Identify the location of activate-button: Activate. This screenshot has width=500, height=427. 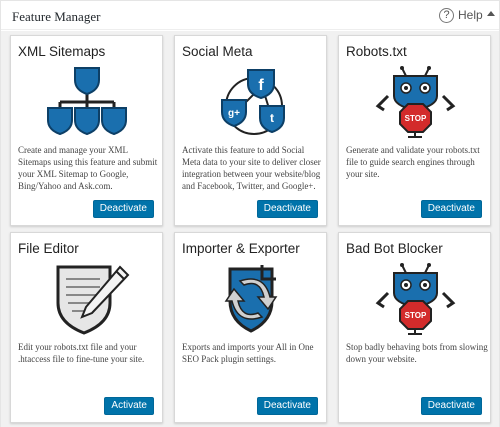
(129, 406).